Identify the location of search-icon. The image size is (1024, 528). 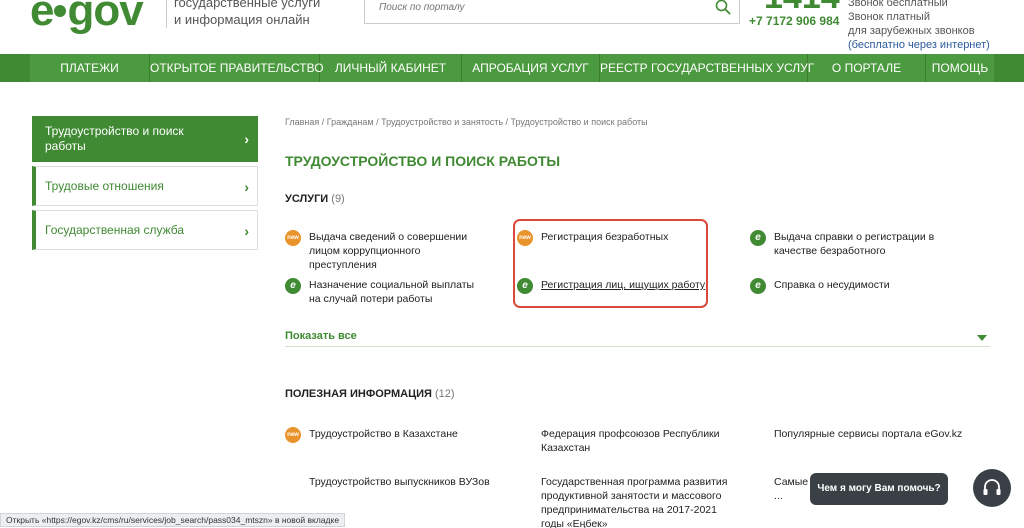
(723, 7).